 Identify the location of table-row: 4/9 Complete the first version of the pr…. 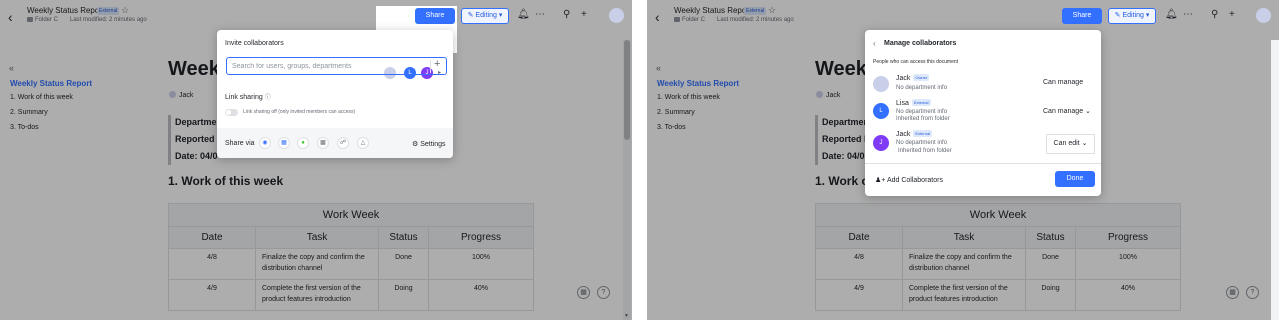
(351, 295).